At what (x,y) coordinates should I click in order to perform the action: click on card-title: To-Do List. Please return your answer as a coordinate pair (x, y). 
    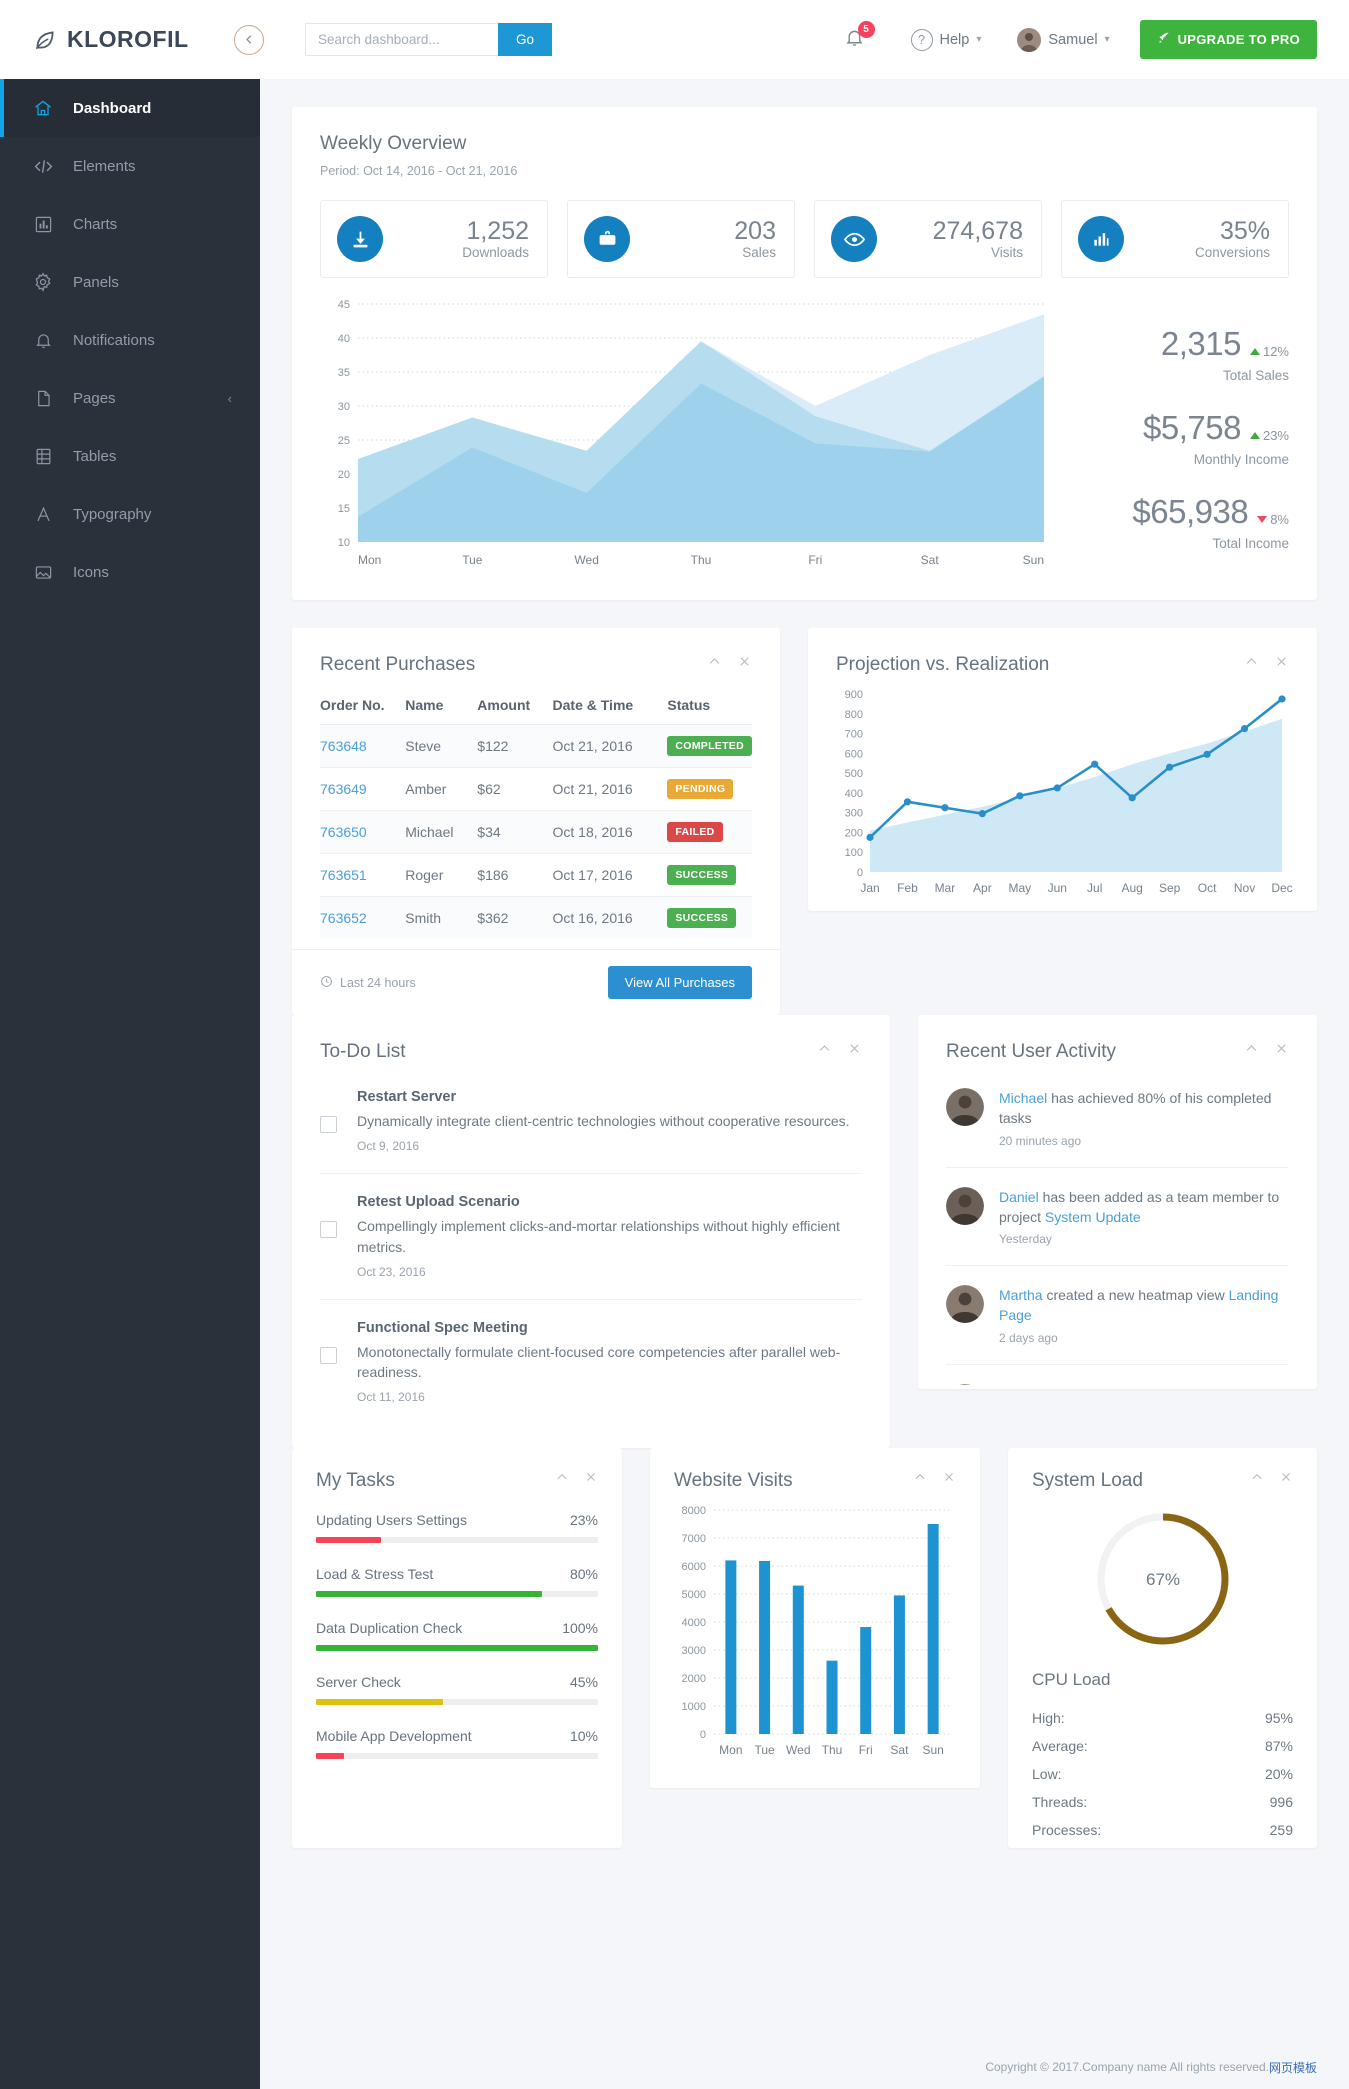
    Looking at the image, I should click on (363, 1051).